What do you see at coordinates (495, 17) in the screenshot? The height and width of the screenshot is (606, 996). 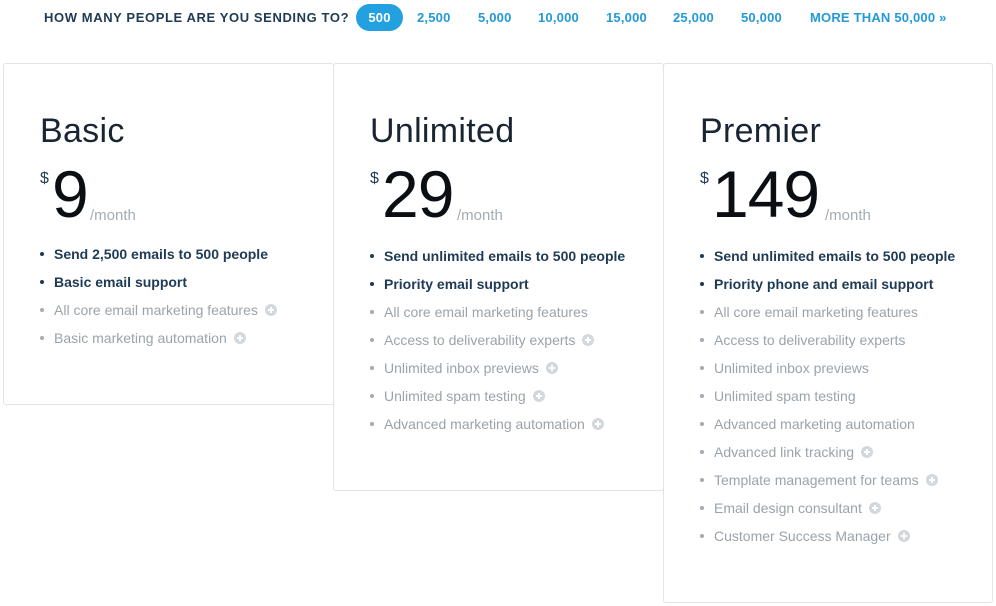 I see `recipient-option-5000: 5,000` at bounding box center [495, 17].